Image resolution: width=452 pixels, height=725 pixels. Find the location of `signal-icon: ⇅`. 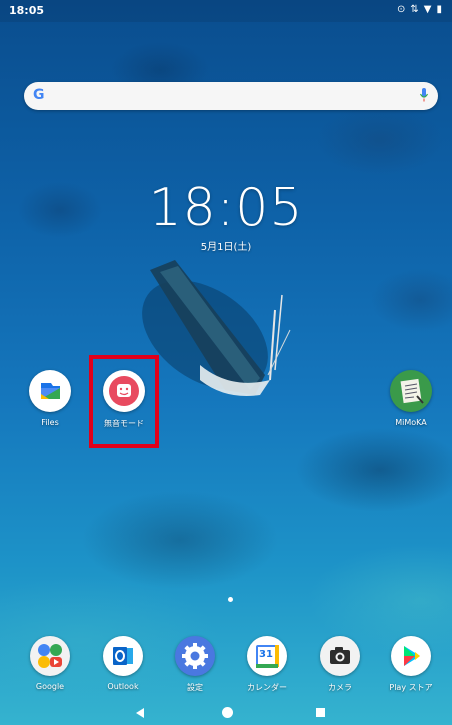

signal-icon: ⇅ is located at coordinates (414, 9).